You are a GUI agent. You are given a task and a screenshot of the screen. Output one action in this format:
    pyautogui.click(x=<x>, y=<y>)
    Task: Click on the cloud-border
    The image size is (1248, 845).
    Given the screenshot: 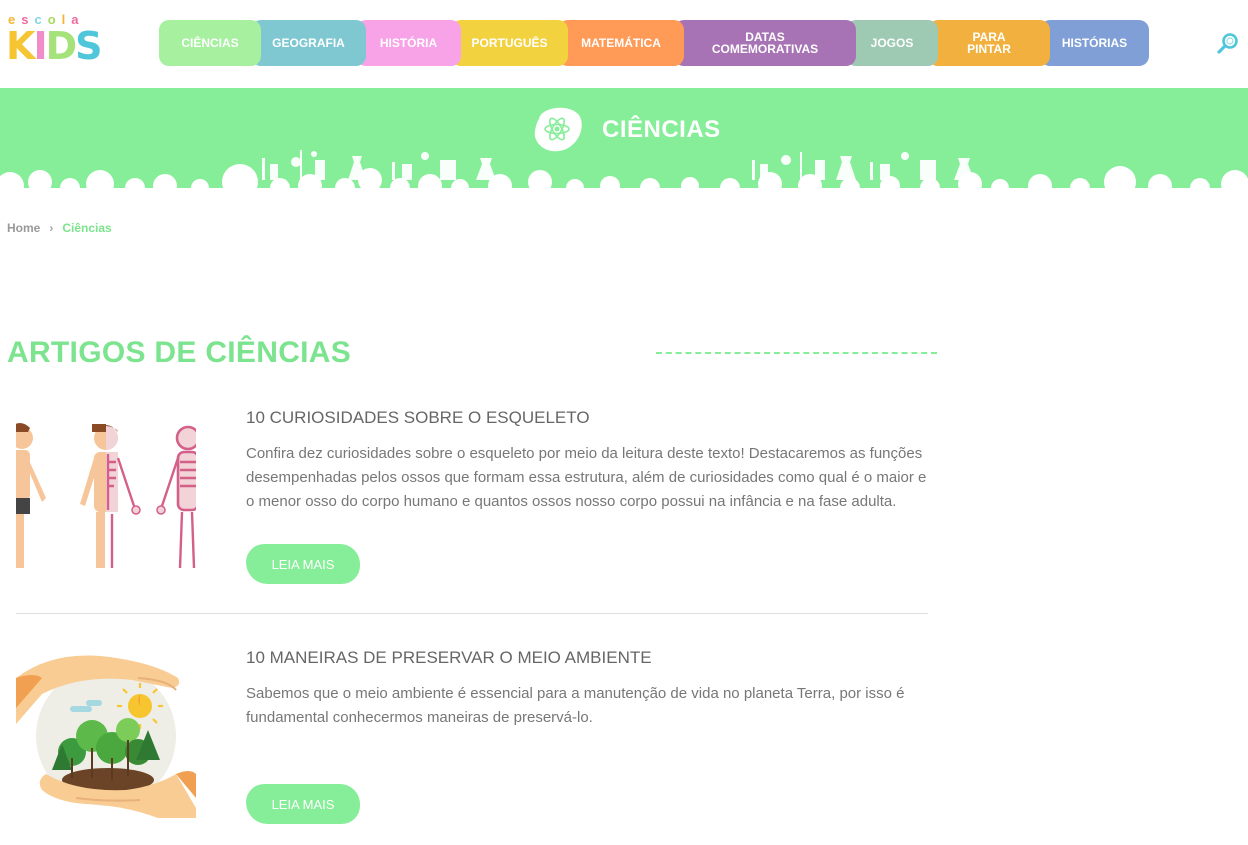 What is the action you would take?
    pyautogui.click(x=624, y=174)
    